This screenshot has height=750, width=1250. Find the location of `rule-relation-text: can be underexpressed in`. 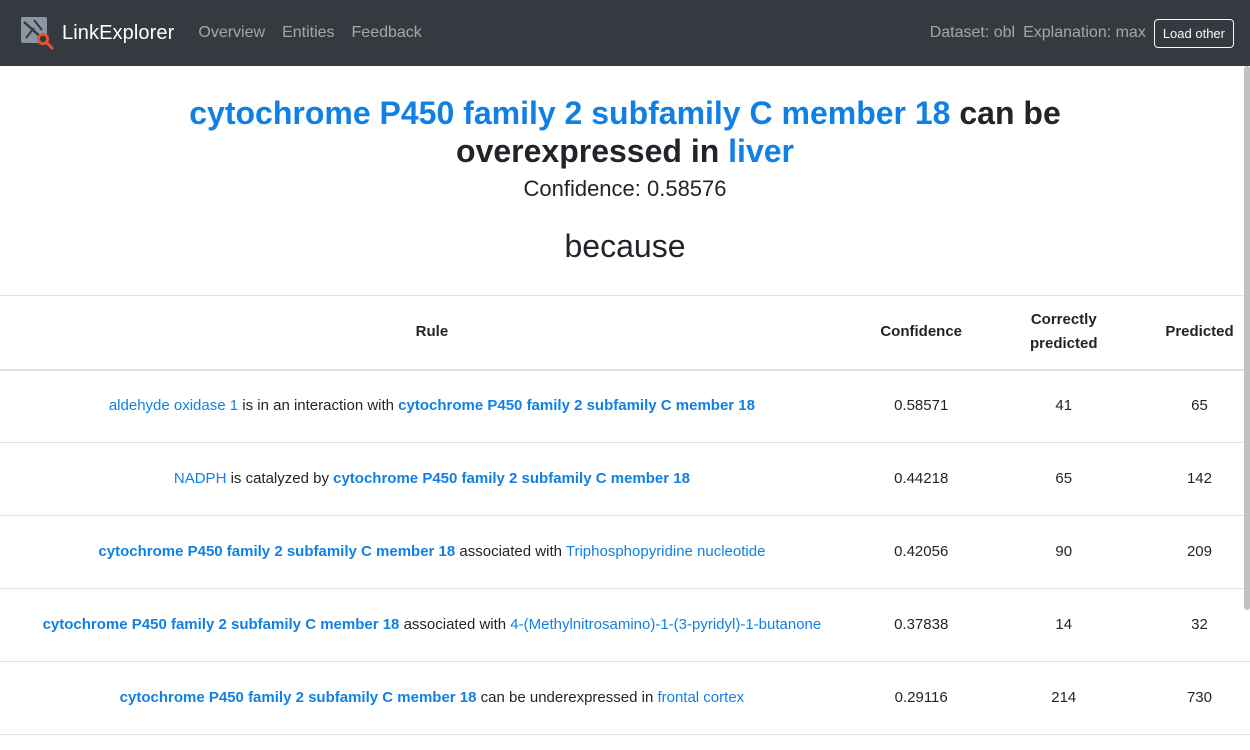

rule-relation-text: can be underexpressed in is located at coordinates (567, 697).